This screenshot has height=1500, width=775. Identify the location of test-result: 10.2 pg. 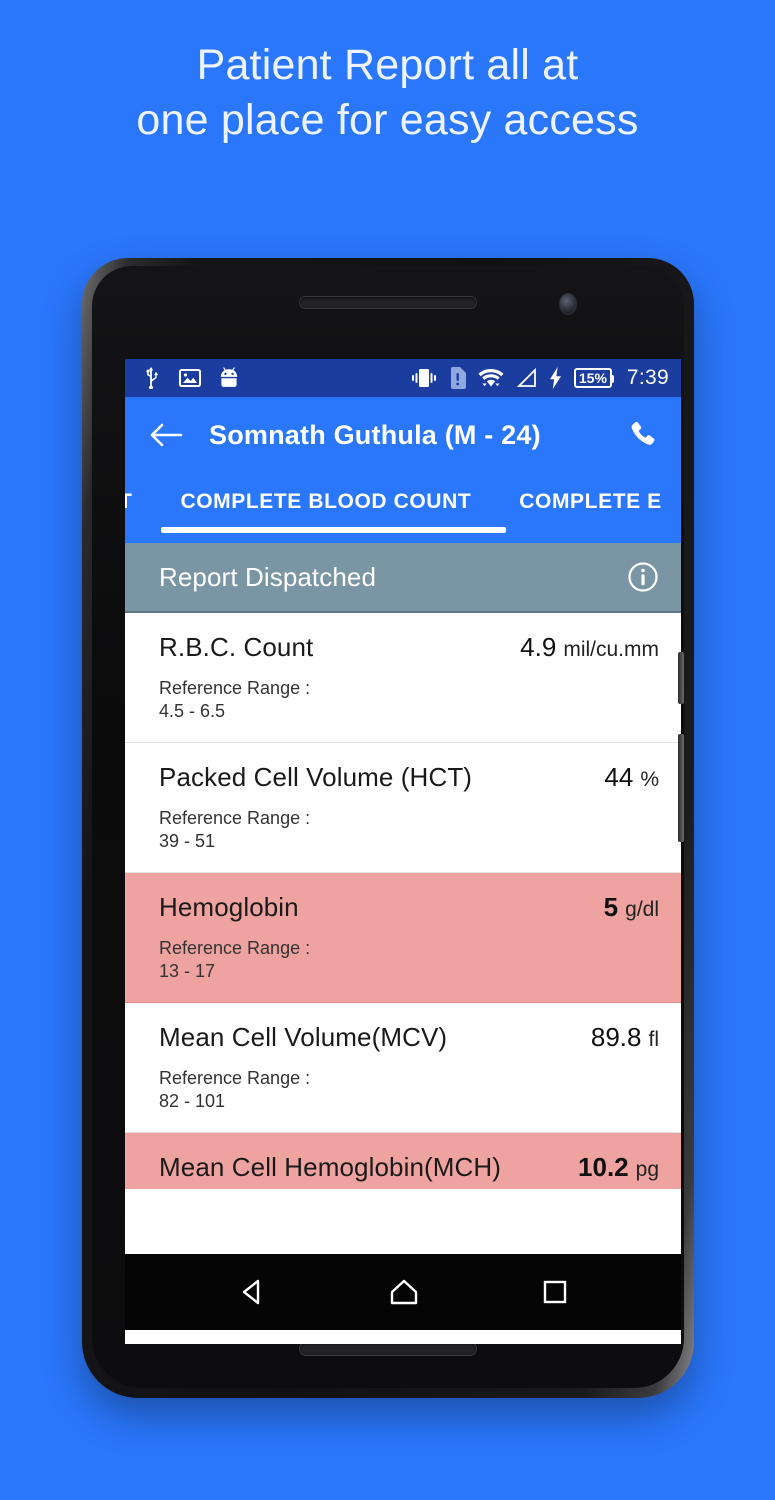
(618, 1167).